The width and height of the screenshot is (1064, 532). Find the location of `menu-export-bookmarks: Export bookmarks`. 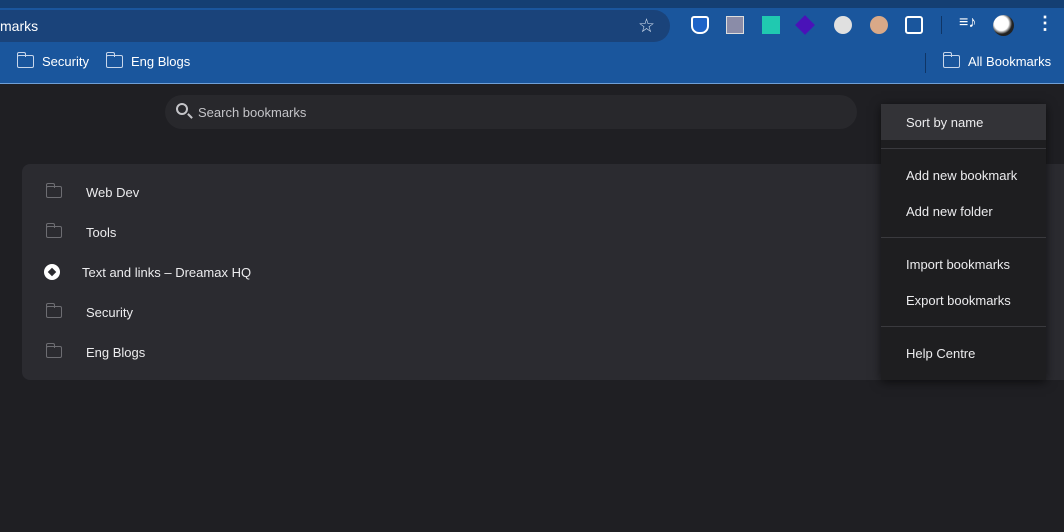

menu-export-bookmarks: Export bookmarks is located at coordinates (963, 300).